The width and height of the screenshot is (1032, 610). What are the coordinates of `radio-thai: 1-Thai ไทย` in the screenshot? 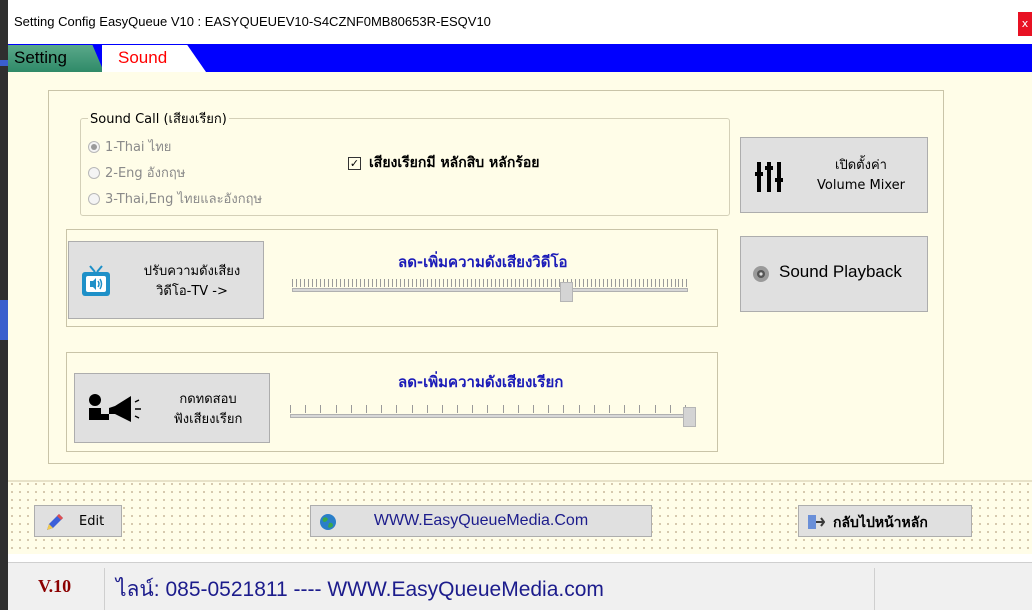 It's located at (129, 146).